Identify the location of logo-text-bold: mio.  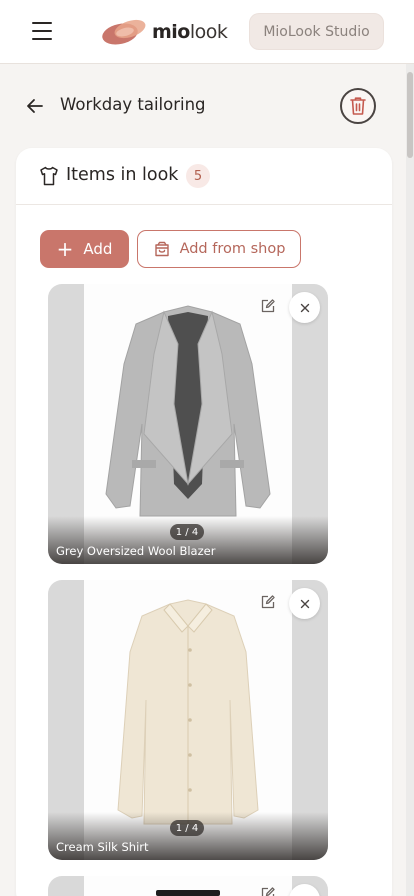
(171, 32).